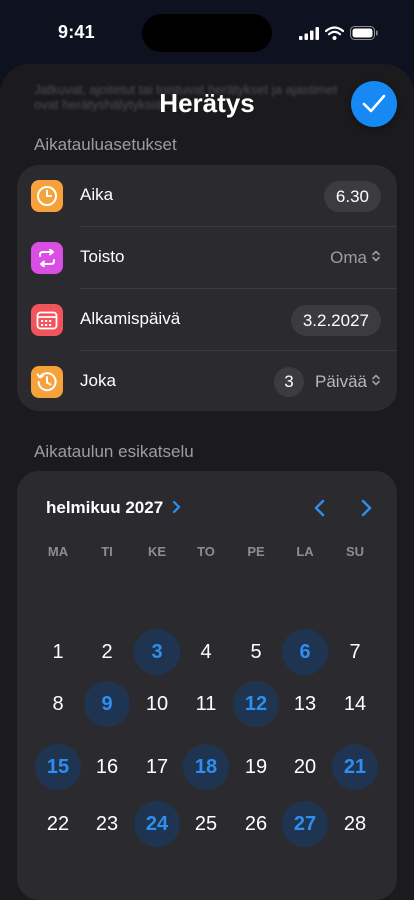 The height and width of the screenshot is (900, 414). Describe the element at coordinates (58, 551) in the screenshot. I see `weekday-label: MA` at that location.